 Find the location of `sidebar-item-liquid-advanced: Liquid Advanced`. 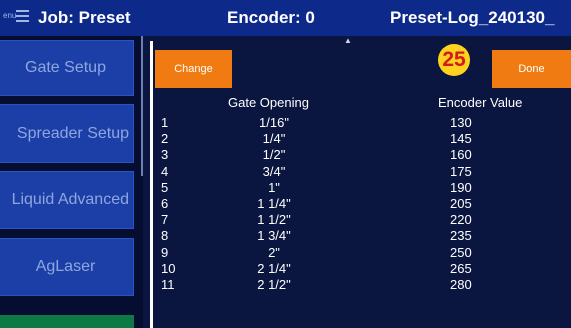

sidebar-item-liquid-advanced: Liquid Advanced is located at coordinates (67, 200).